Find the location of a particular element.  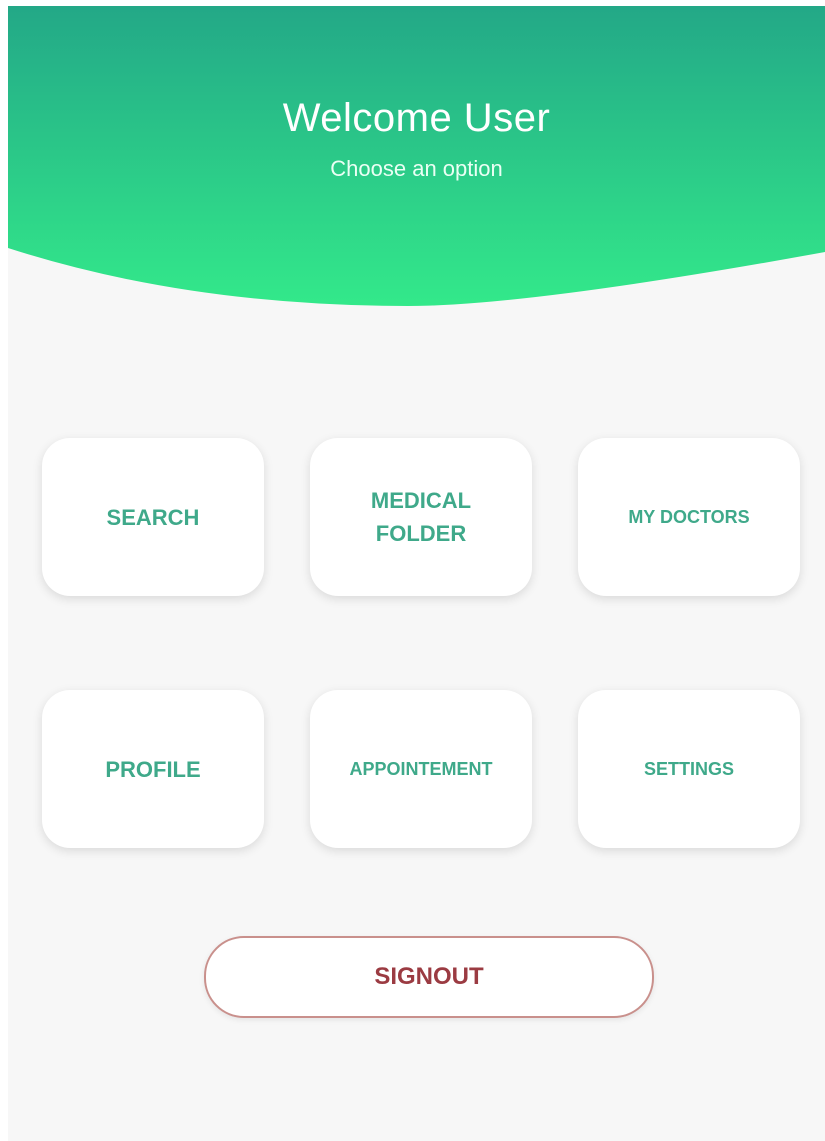

welcome-subtitle: Choose an option is located at coordinates (416, 168).